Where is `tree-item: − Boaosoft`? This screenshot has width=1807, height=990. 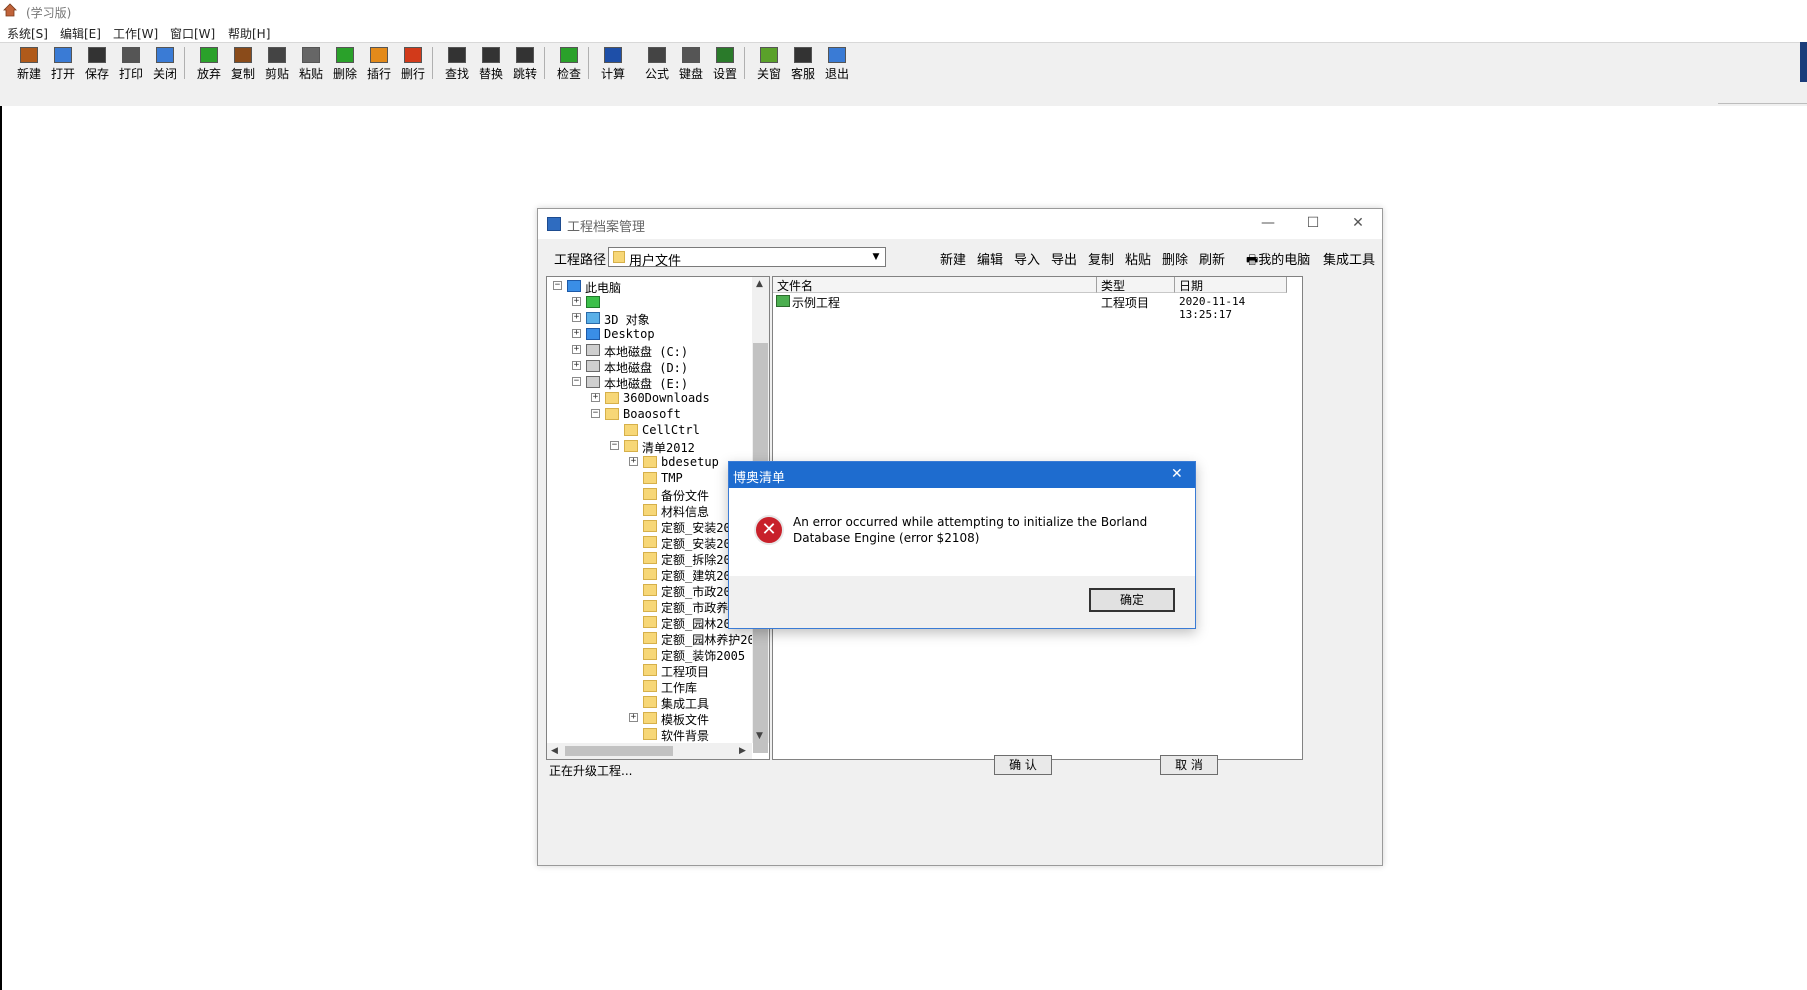 tree-item: − Boaosoft is located at coordinates (649, 415).